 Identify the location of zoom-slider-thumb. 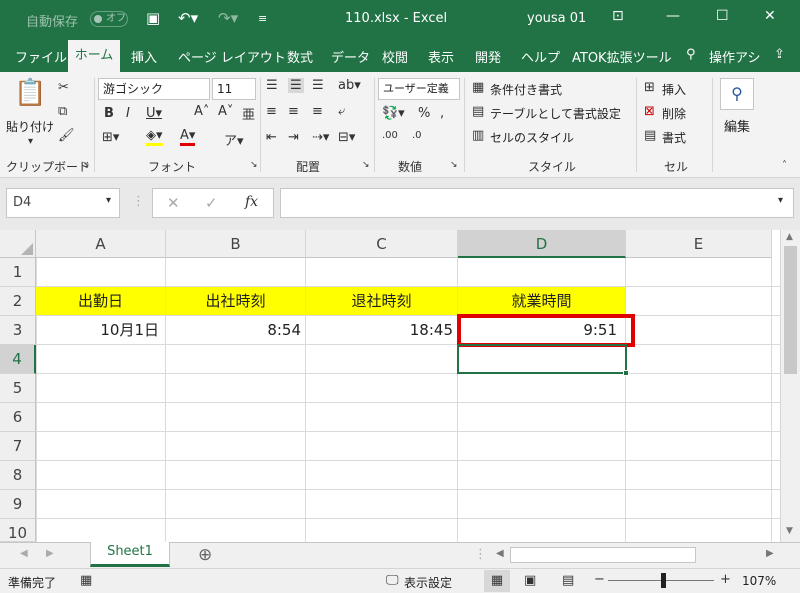
(663, 580).